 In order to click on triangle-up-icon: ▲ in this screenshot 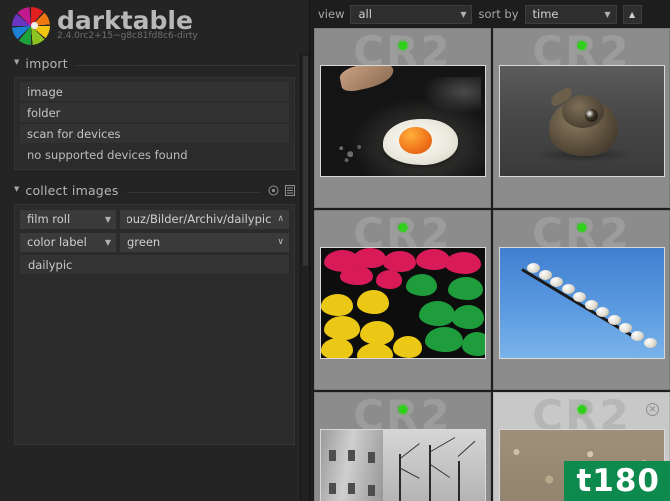, I will do `click(632, 14)`.